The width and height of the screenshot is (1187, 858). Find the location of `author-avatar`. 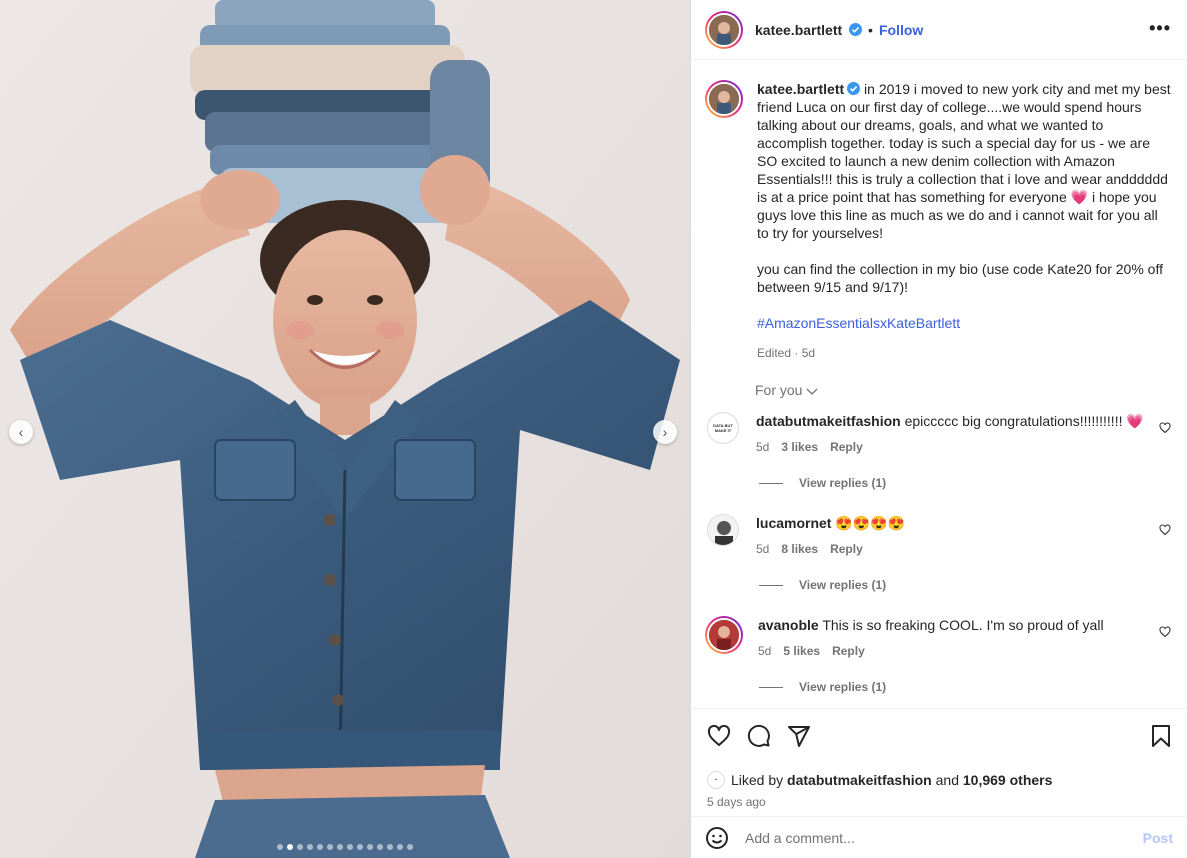

author-avatar is located at coordinates (724, 29).